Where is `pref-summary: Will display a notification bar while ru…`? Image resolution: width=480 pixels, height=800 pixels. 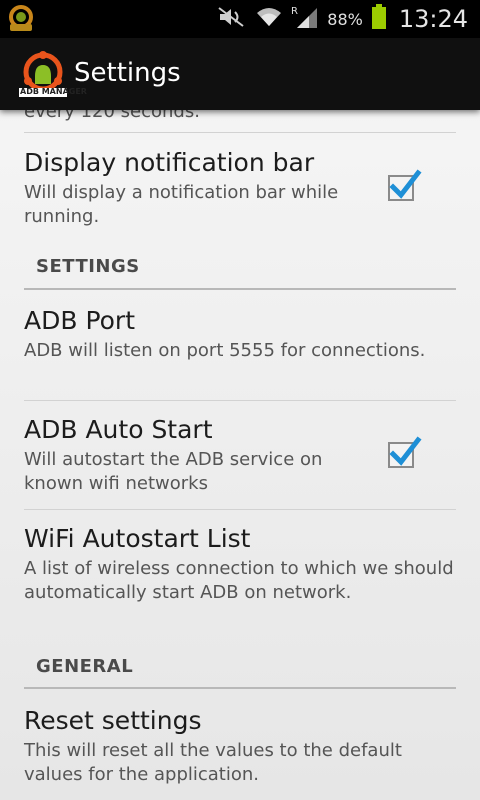 pref-summary: Will display a notification bar while ru… is located at coordinates (181, 204).